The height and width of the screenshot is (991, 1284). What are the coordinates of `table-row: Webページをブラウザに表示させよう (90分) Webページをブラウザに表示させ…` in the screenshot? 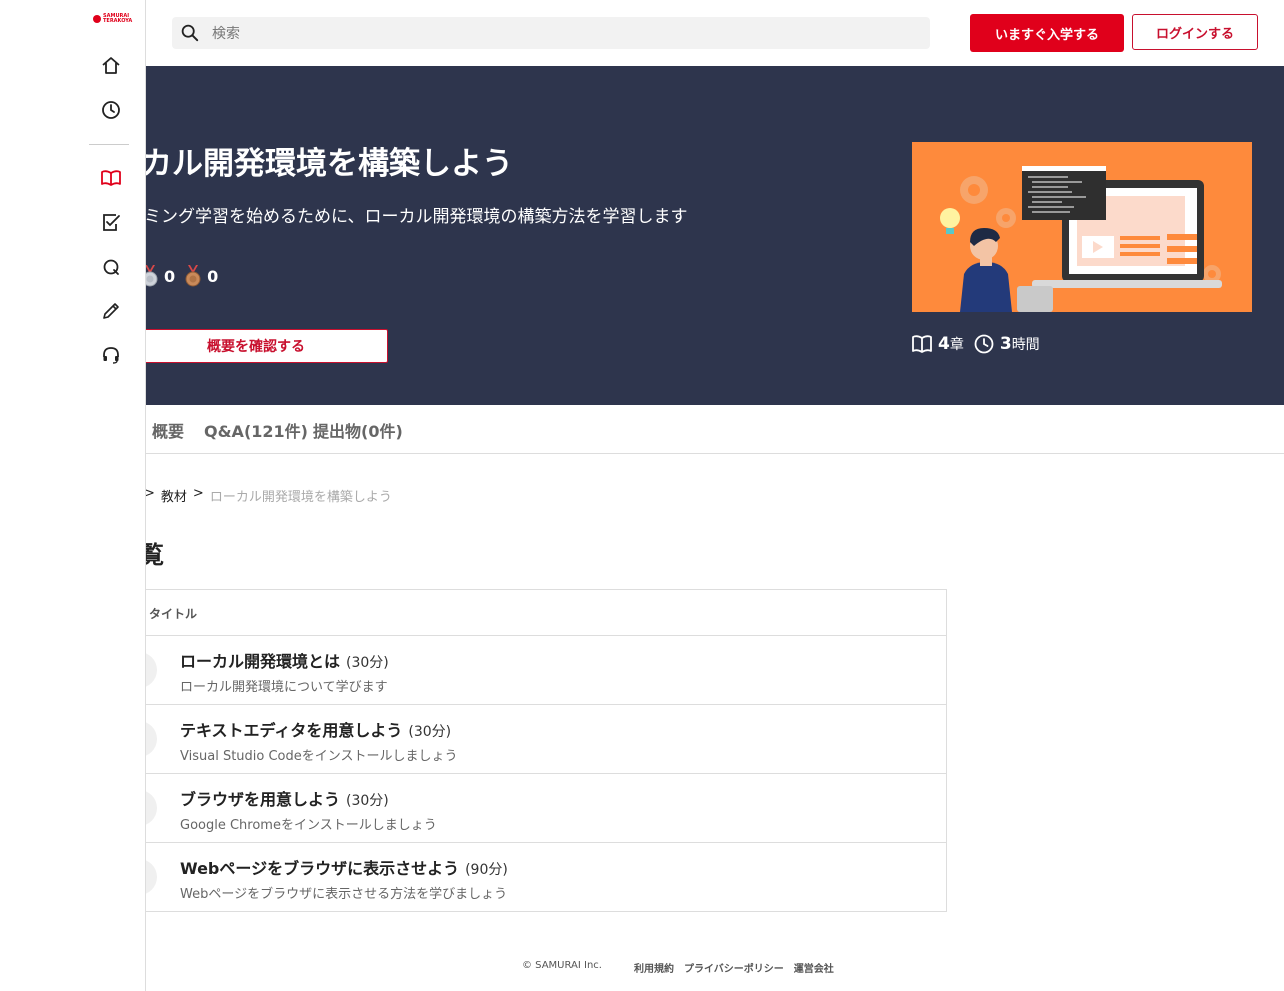 It's located at (523, 877).